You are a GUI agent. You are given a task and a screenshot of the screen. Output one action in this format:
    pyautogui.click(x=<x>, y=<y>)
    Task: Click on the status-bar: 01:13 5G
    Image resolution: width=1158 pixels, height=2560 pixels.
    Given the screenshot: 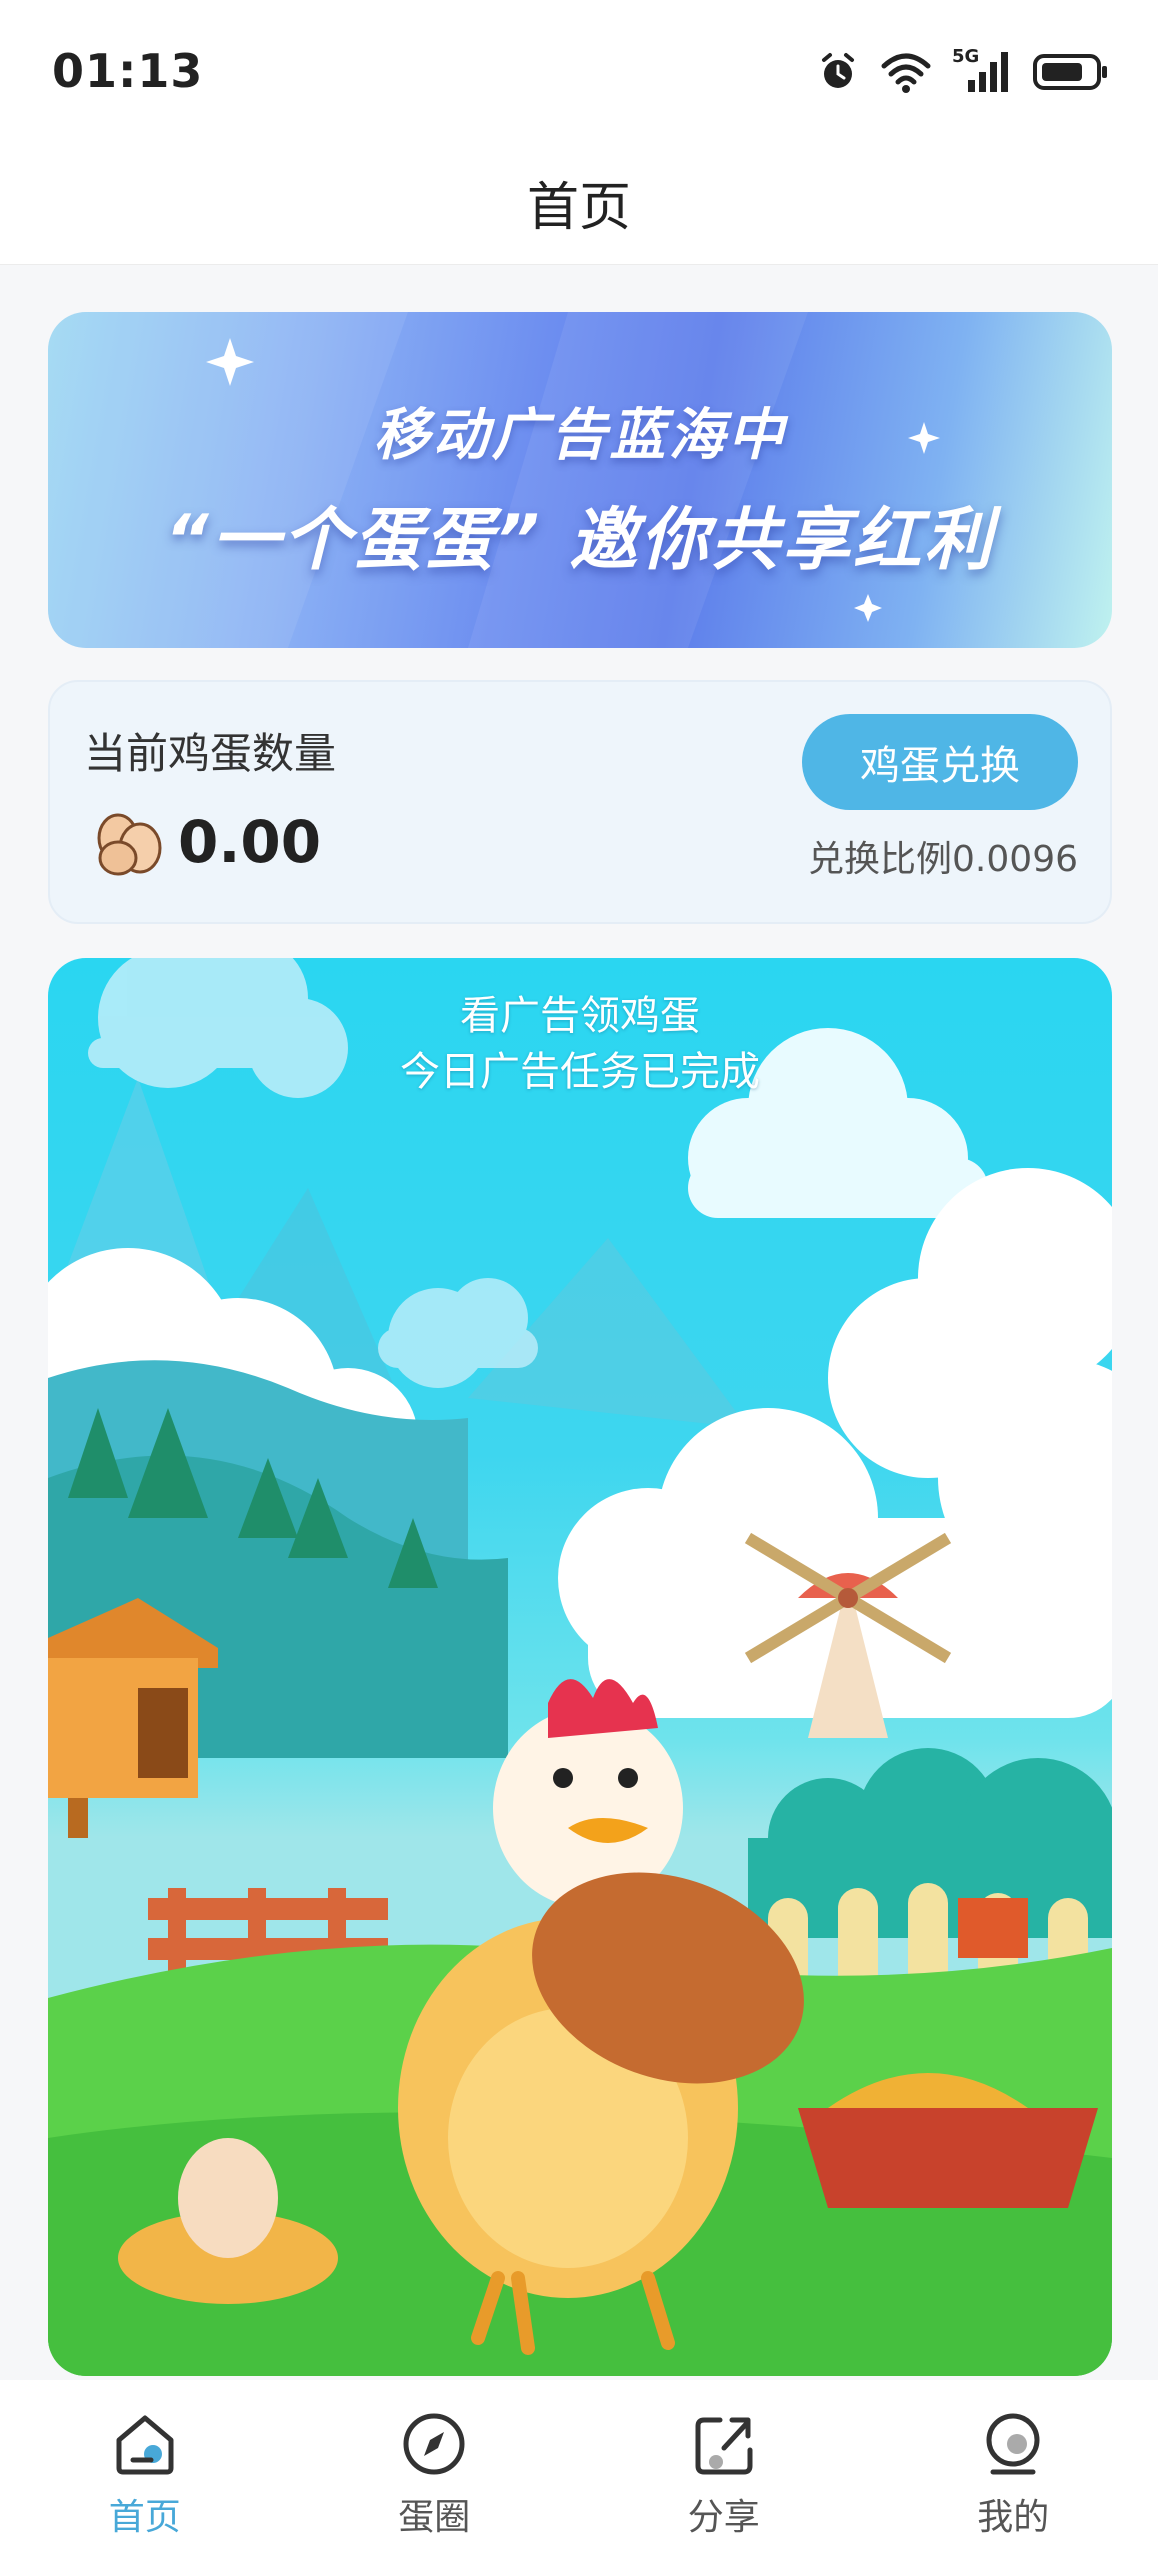 What is the action you would take?
    pyautogui.click(x=579, y=70)
    